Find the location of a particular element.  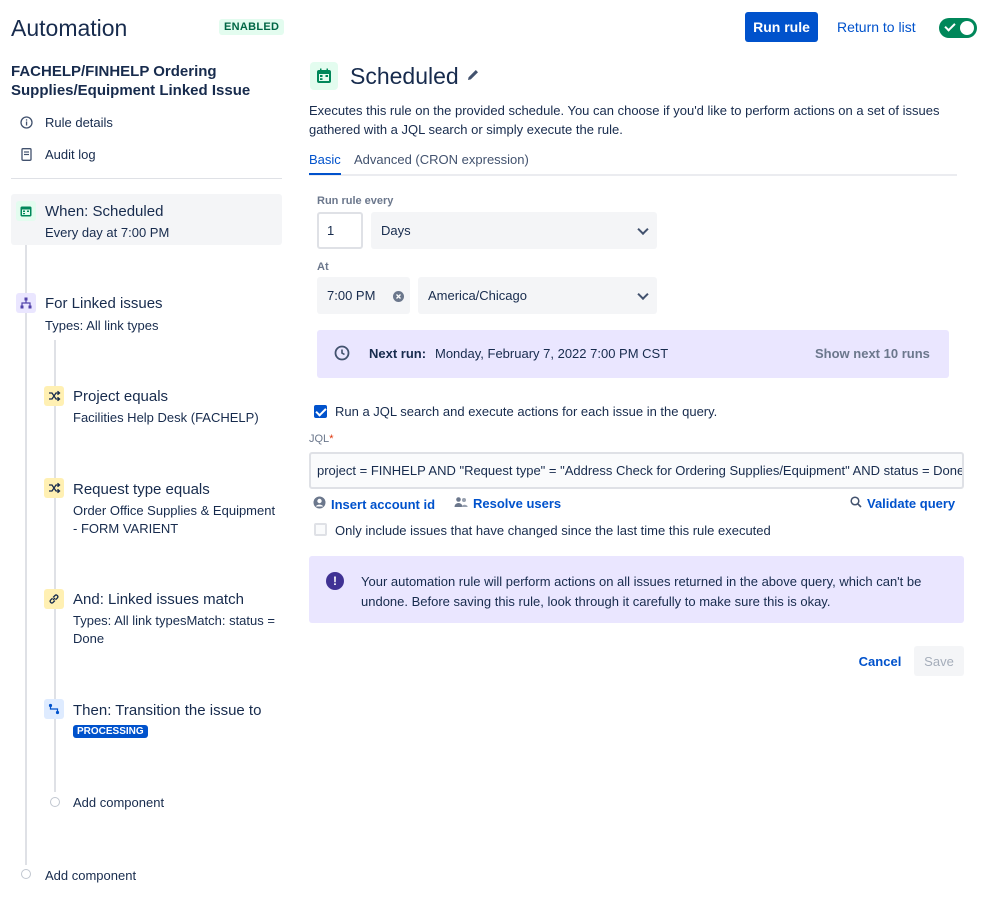

audit-log-label: Audit log is located at coordinates (70, 154).